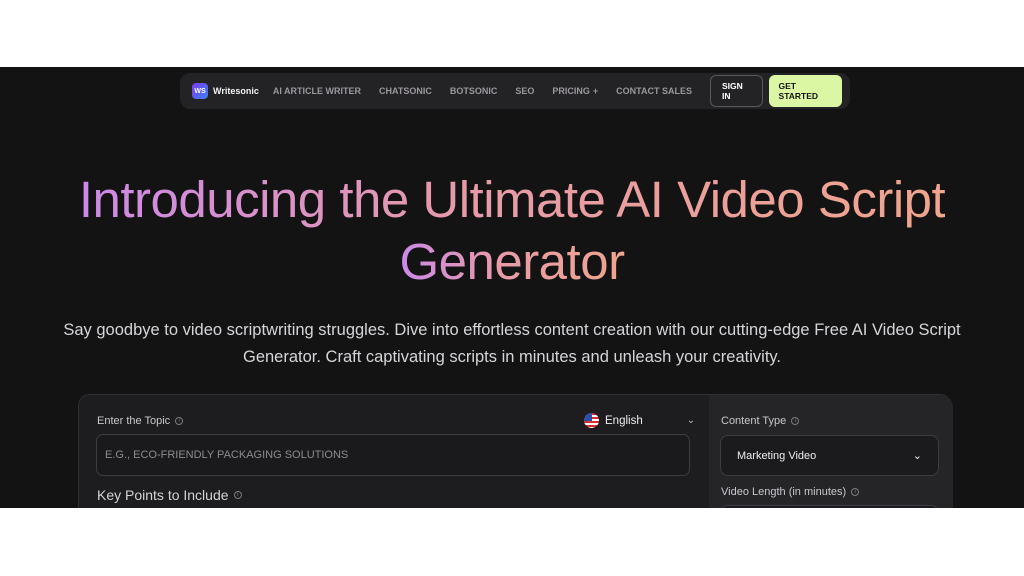  What do you see at coordinates (571, 91) in the screenshot?
I see `pricing-label: PRICING` at bounding box center [571, 91].